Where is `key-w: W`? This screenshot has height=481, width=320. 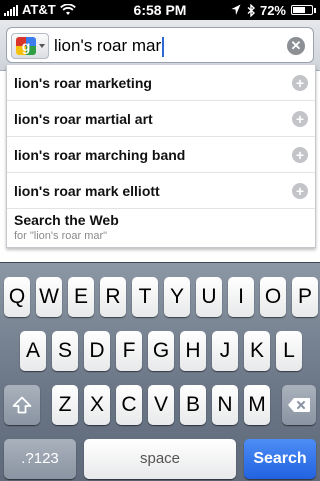
key-w: W is located at coordinates (49, 297).